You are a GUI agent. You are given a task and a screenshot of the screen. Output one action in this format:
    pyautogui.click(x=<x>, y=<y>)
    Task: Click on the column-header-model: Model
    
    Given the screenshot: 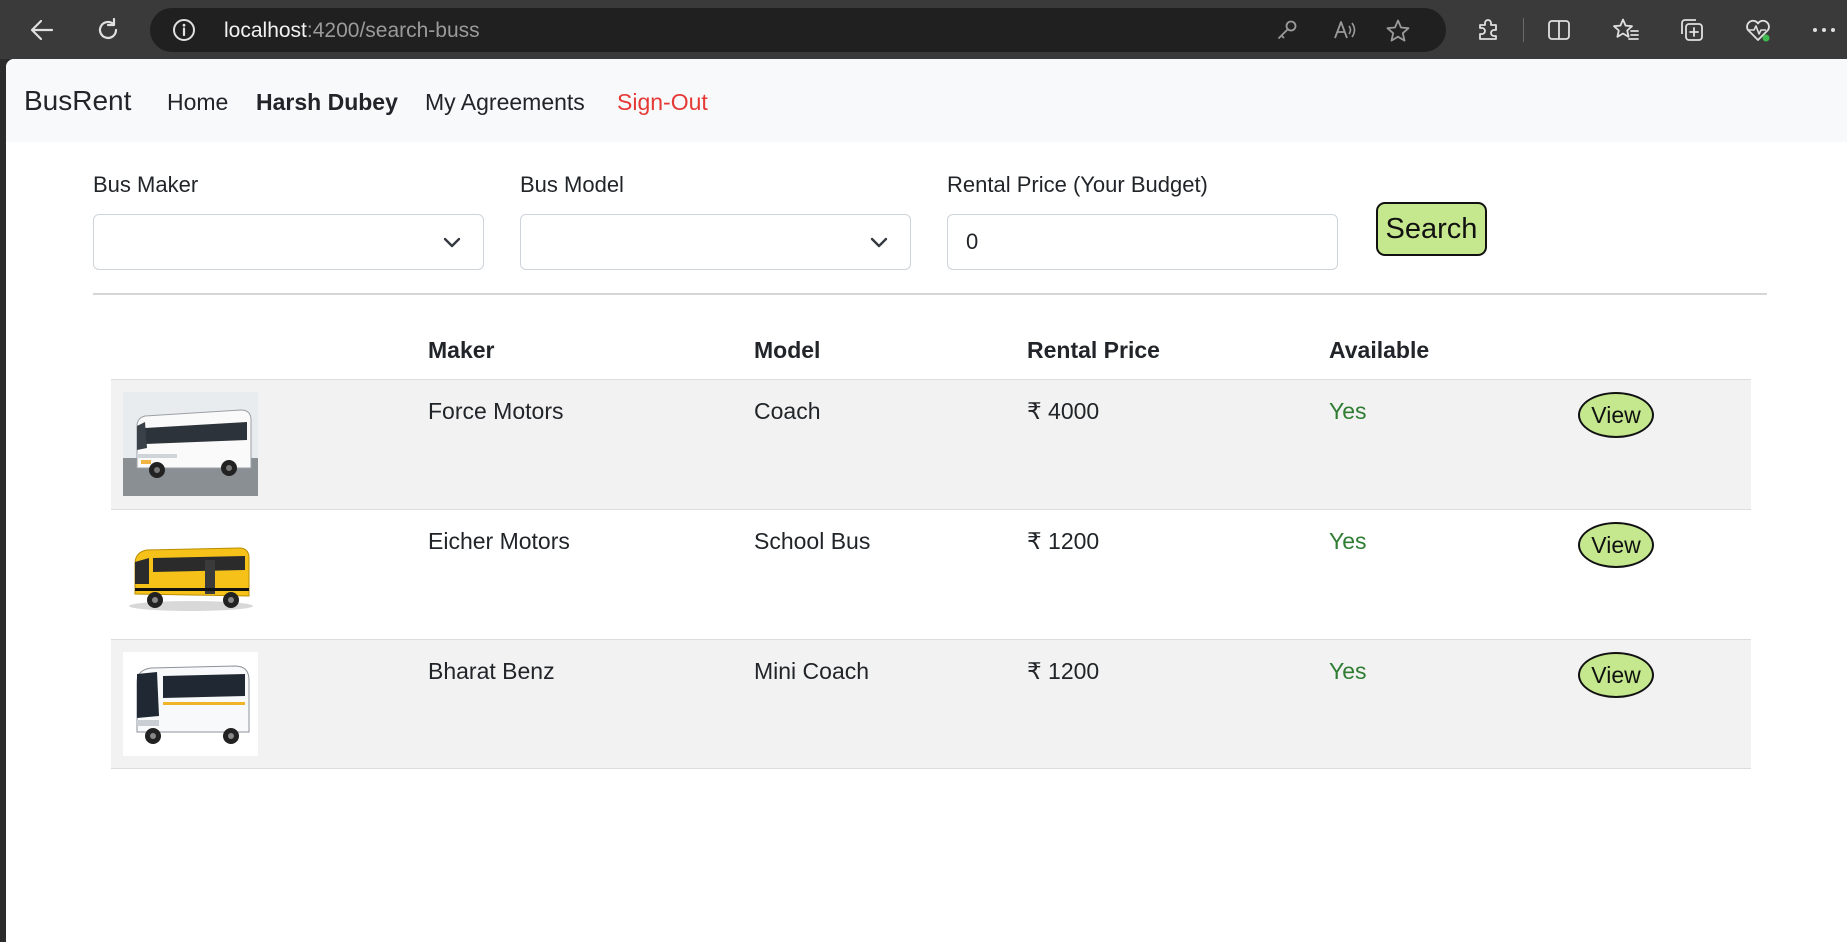 What is the action you would take?
    pyautogui.click(x=787, y=350)
    